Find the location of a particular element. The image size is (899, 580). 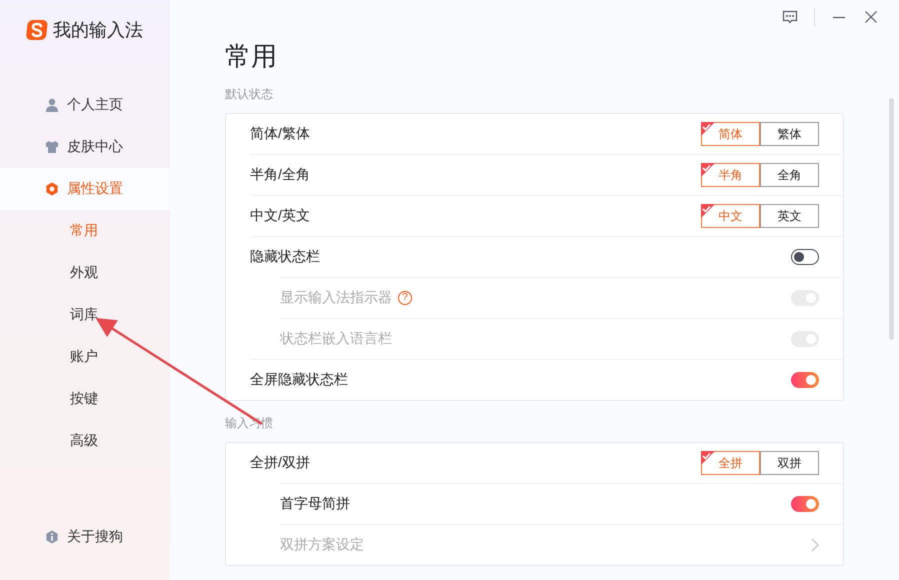

setting-label: 双拼方案设定 is located at coordinates (322, 545).